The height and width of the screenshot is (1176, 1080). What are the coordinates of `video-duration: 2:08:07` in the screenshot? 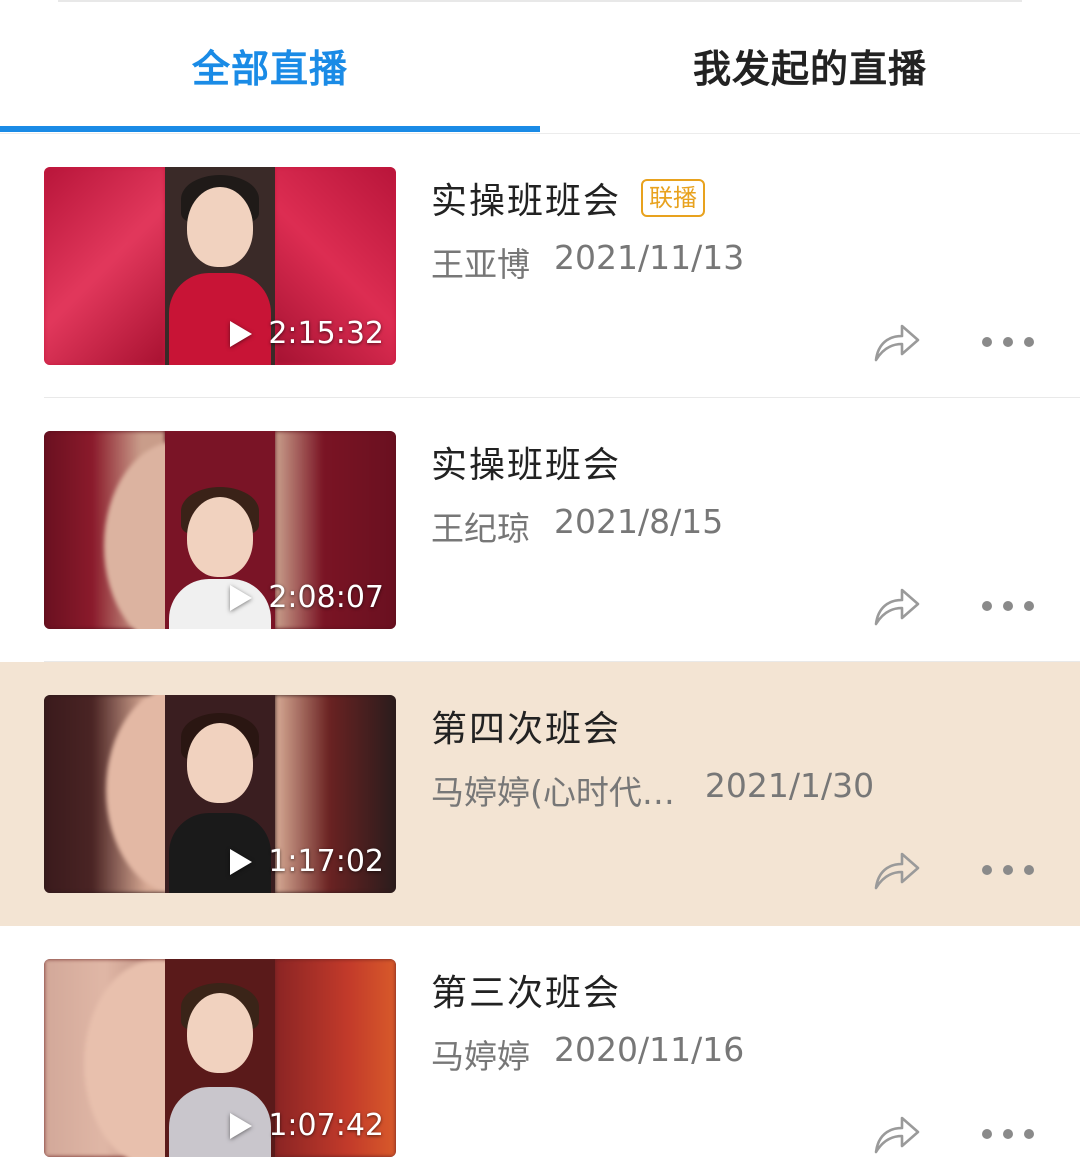 It's located at (307, 597).